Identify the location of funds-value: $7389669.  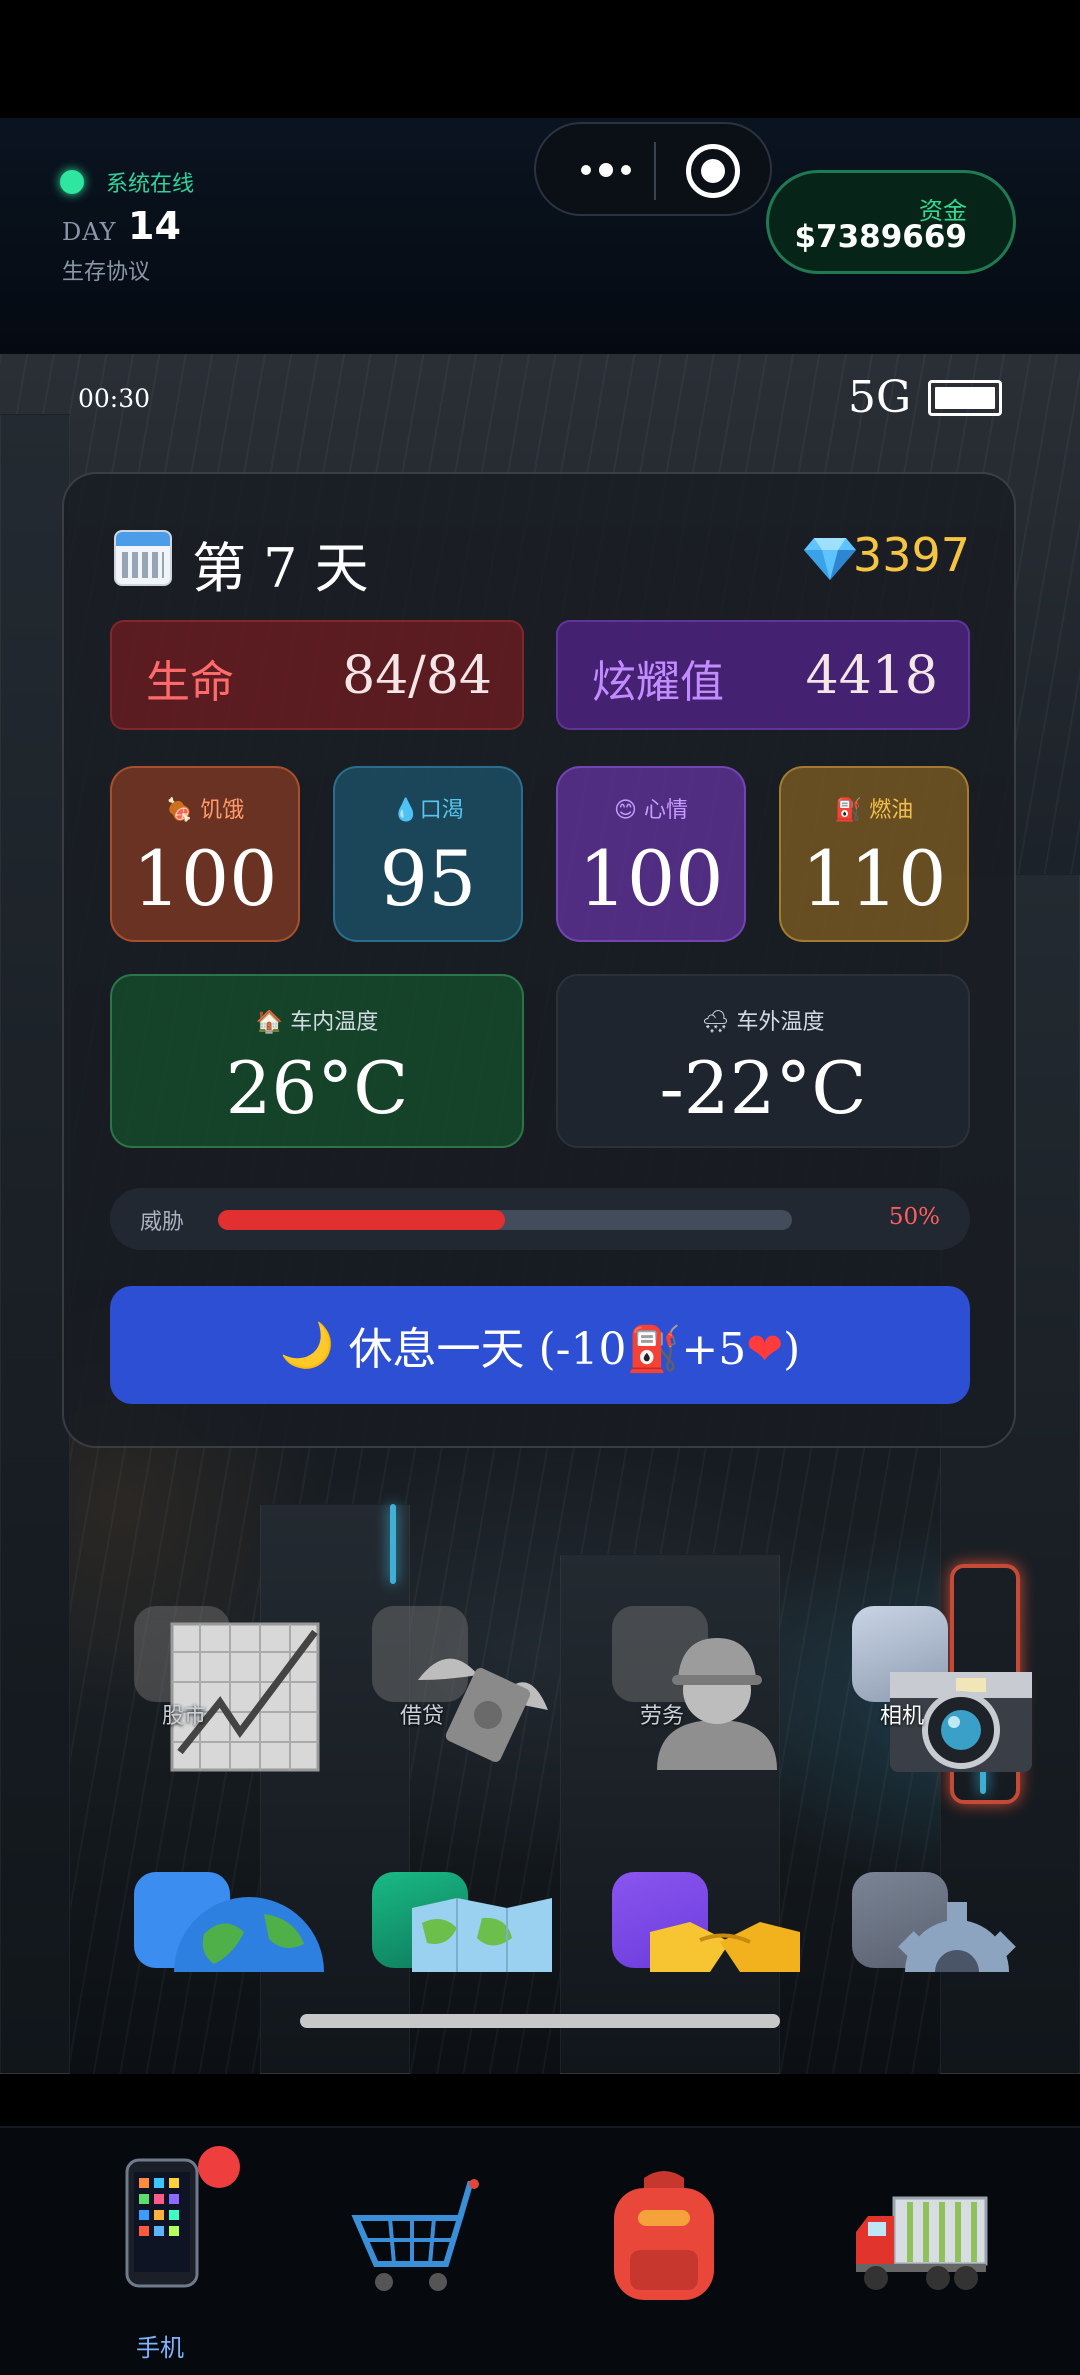
(880, 237).